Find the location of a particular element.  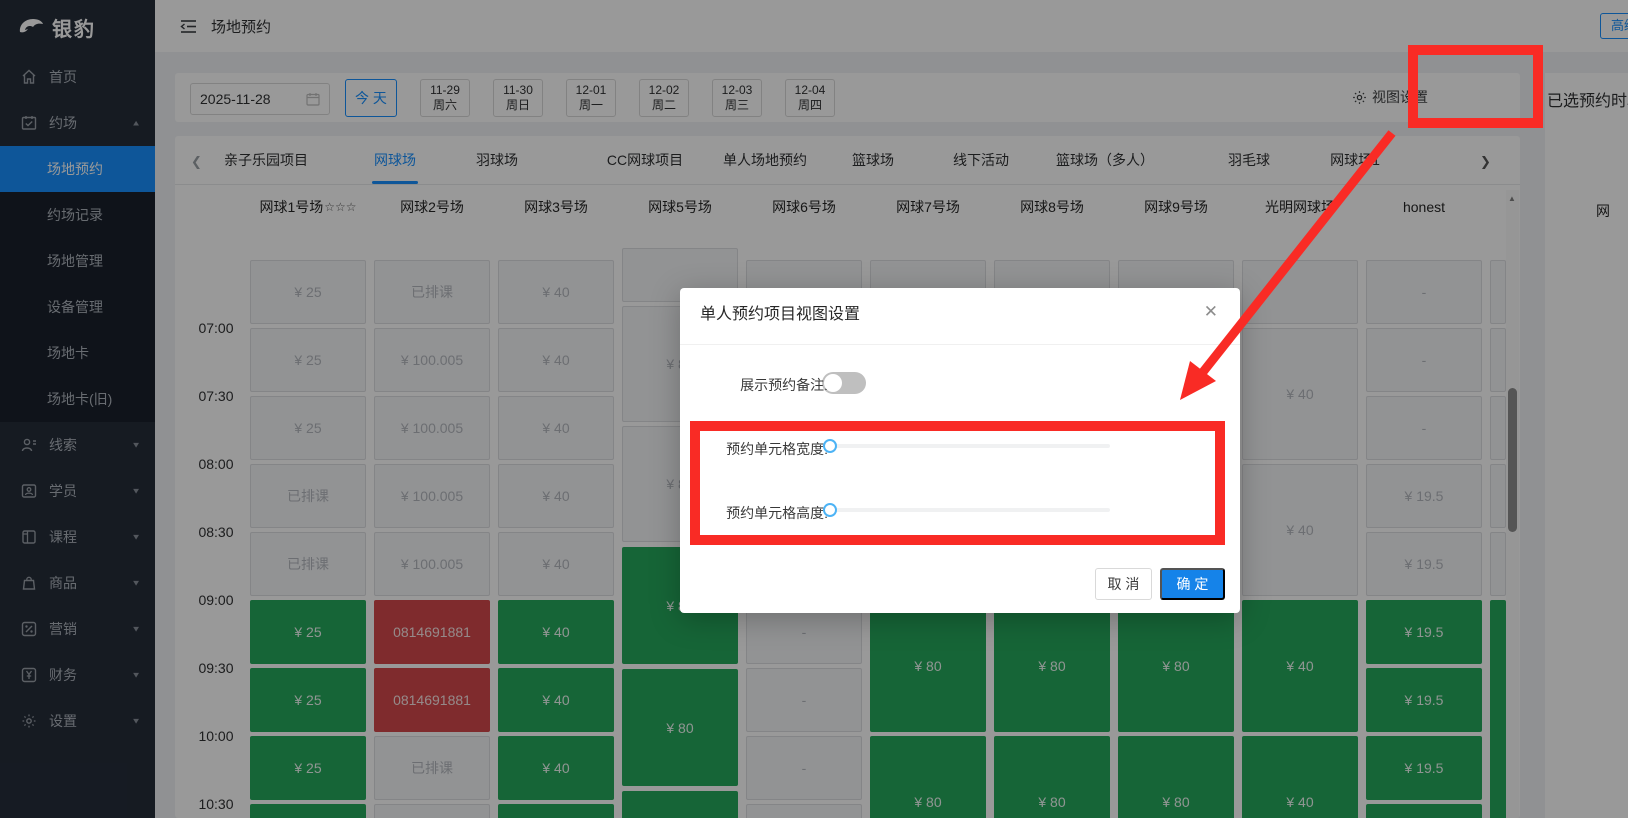

cell-height-slider is located at coordinates (966, 510).